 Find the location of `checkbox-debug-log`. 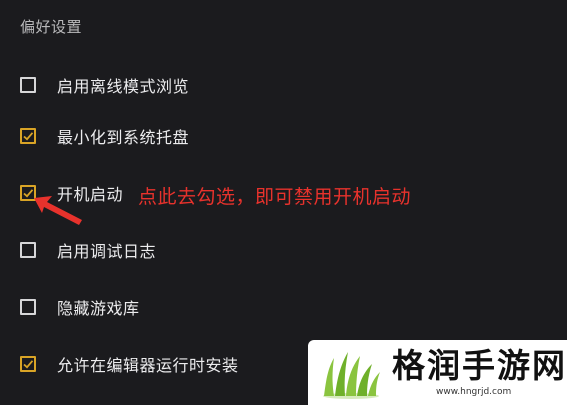

checkbox-debug-log is located at coordinates (28, 250).